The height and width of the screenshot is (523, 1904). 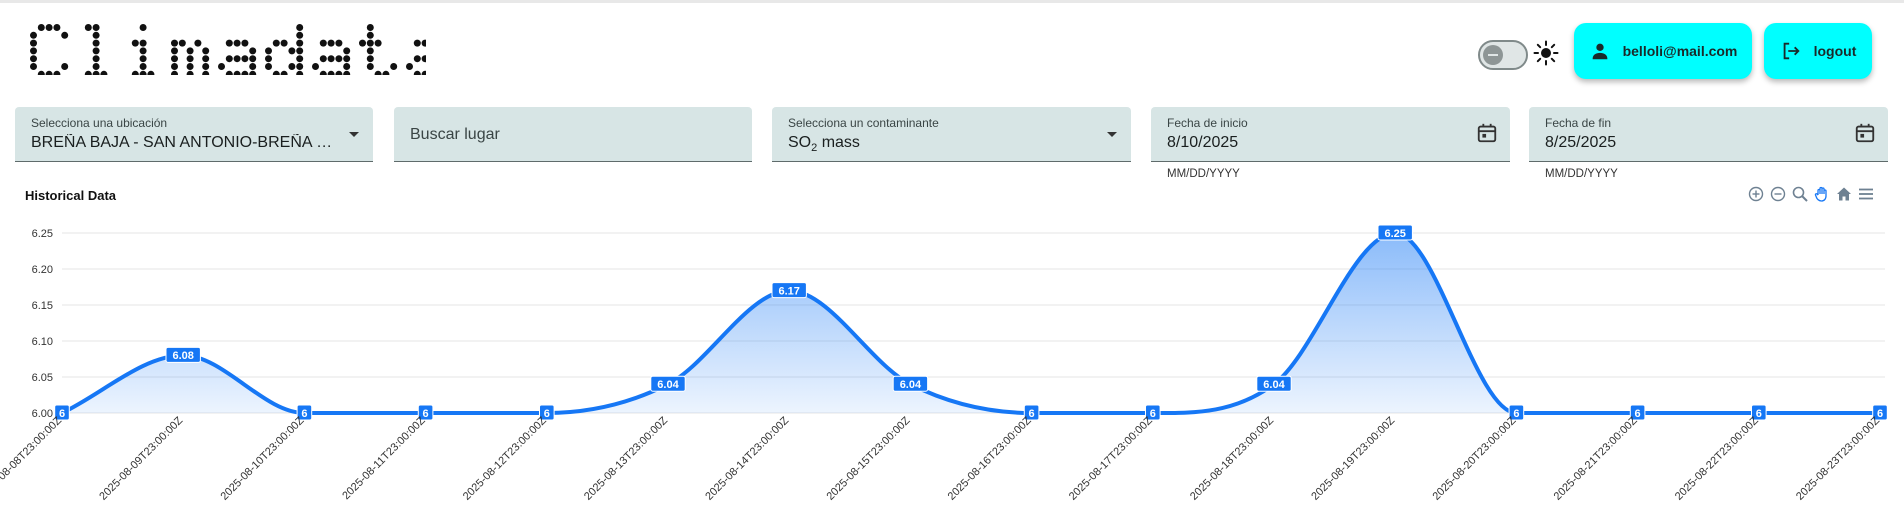 I want to click on x-tick-label: 2025-08-11T23:00:00Z, so click(x=384, y=458).